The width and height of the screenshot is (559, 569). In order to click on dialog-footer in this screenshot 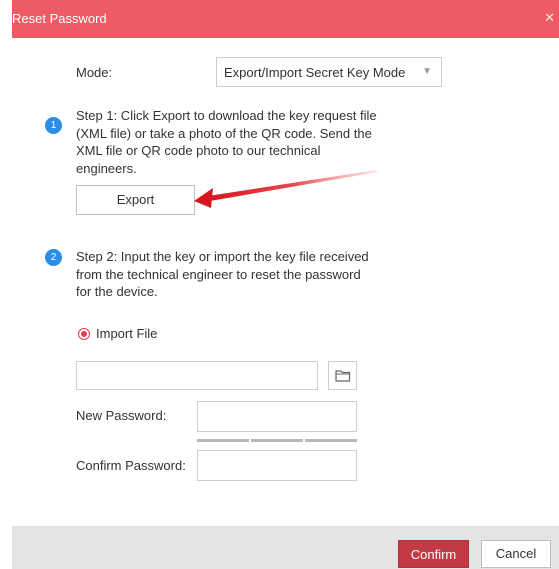, I will do `click(285, 547)`.